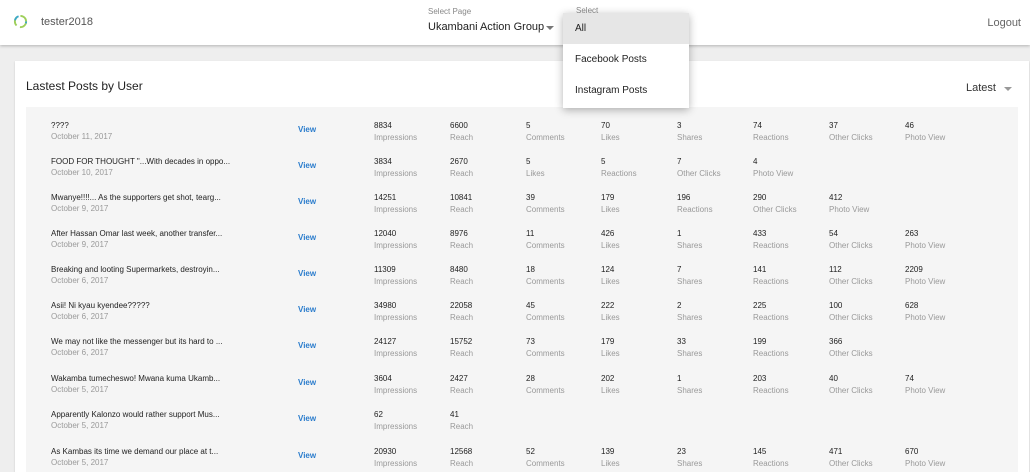  Describe the element at coordinates (771, 137) in the screenshot. I see `metric-label: Reactions` at that location.